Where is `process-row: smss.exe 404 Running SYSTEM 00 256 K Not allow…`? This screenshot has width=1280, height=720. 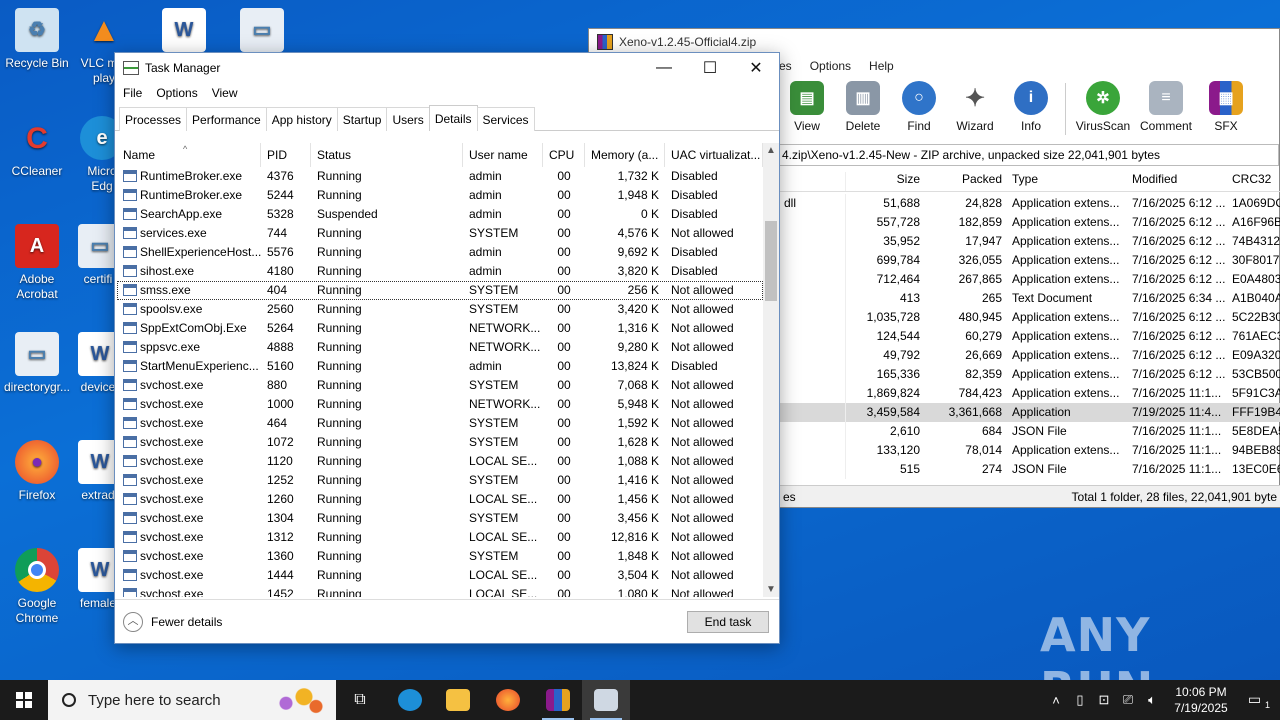 process-row: smss.exe 404 Running SYSTEM 00 256 K Not allow… is located at coordinates (440, 290).